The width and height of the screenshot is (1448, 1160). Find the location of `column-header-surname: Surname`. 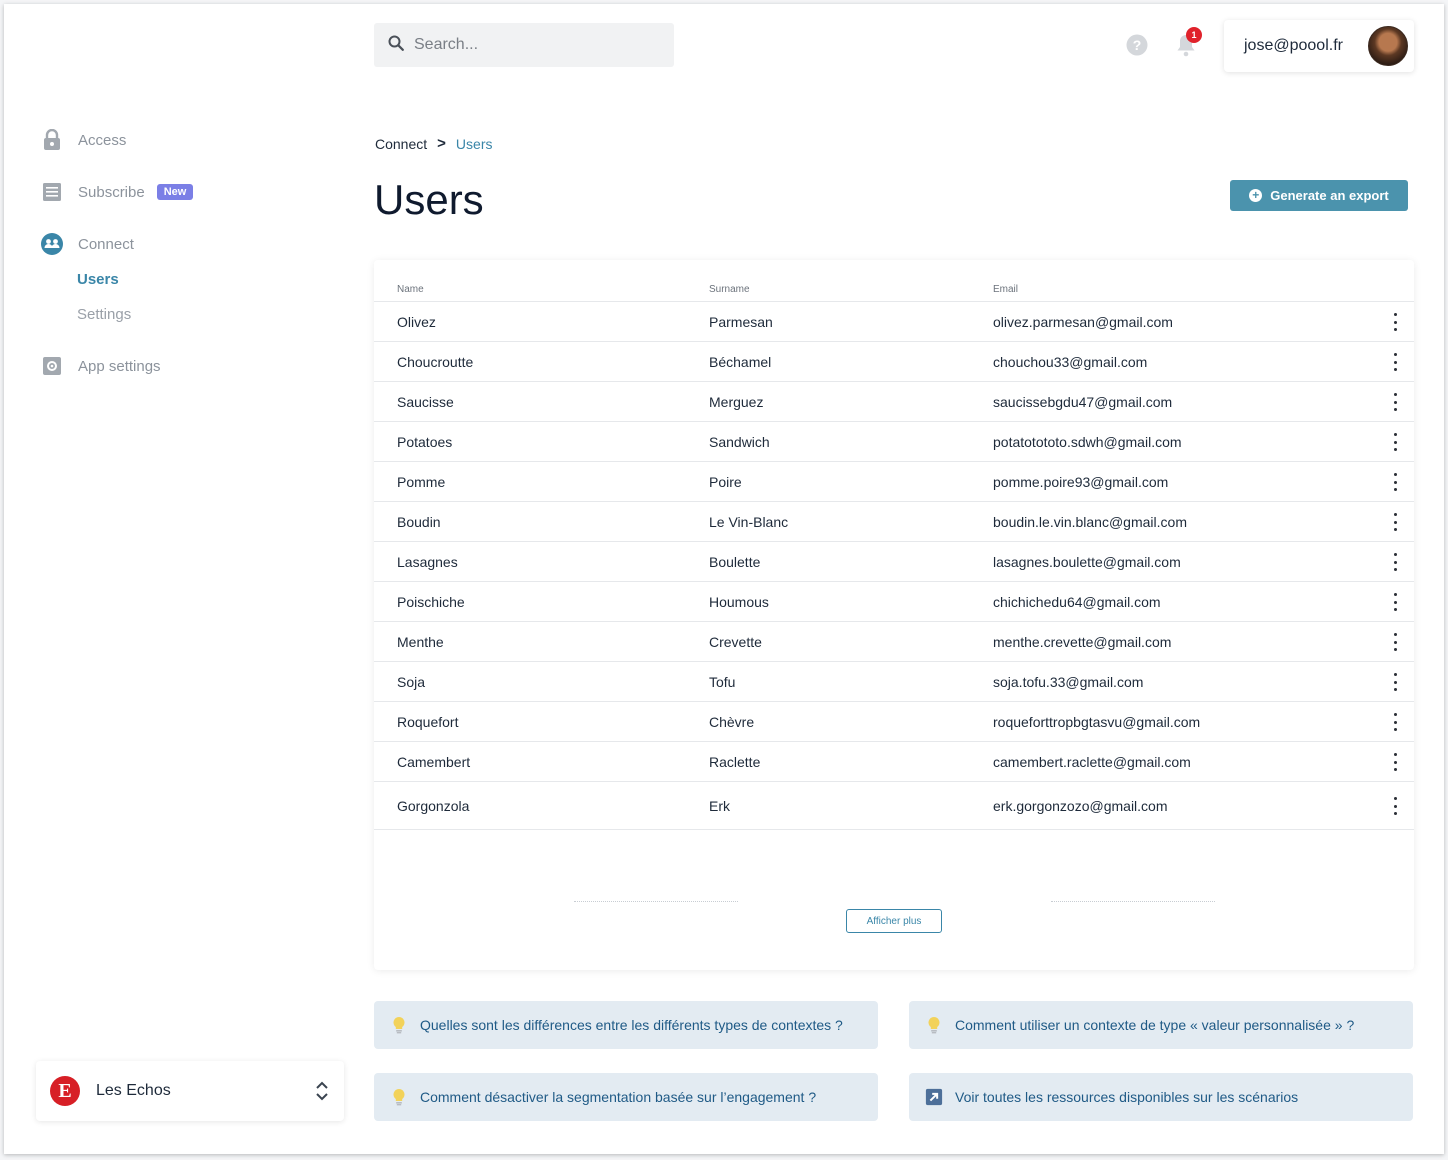

column-header-surname: Surname is located at coordinates (729, 289).